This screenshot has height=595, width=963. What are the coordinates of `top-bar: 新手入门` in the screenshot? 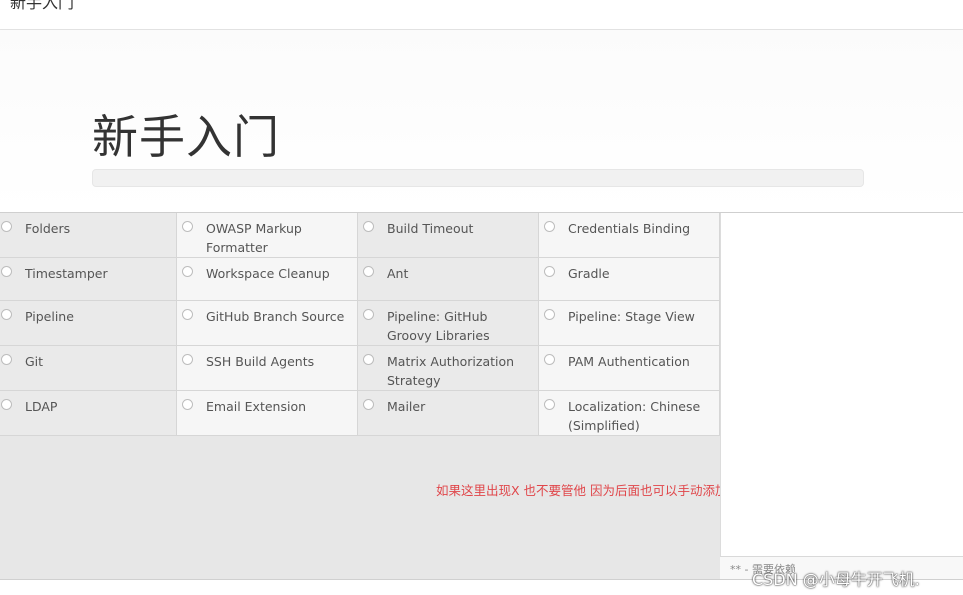 It's located at (481, 15).